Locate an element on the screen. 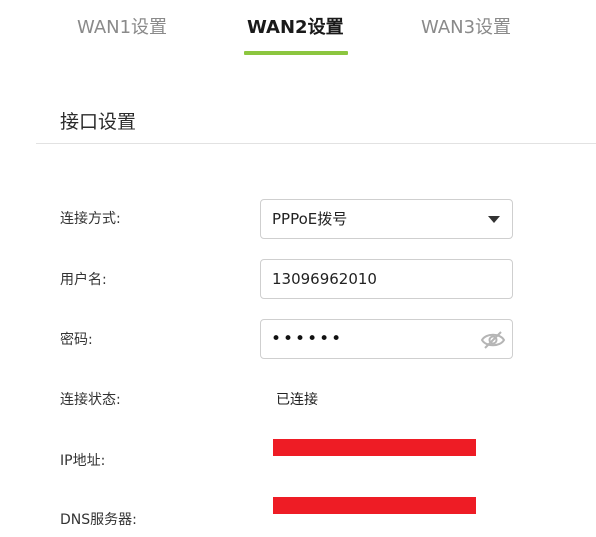 Image resolution: width=596 pixels, height=537 pixels. password-input is located at coordinates (371, 339).